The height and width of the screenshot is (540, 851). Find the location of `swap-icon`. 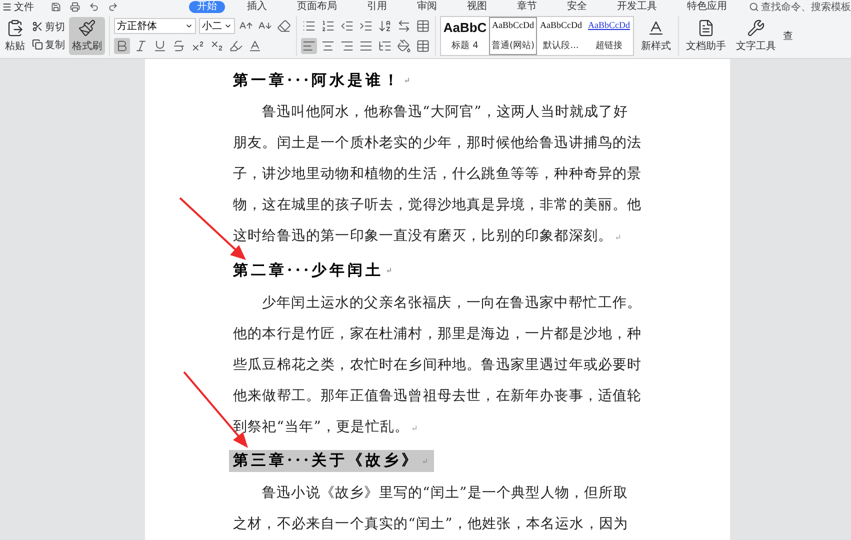

swap-icon is located at coordinates (404, 26).